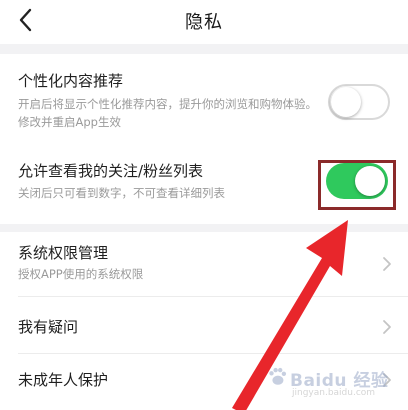 Image resolution: width=408 pixels, height=410 pixels. I want to click on menu-item-title: 未成年人保护, so click(63, 380).